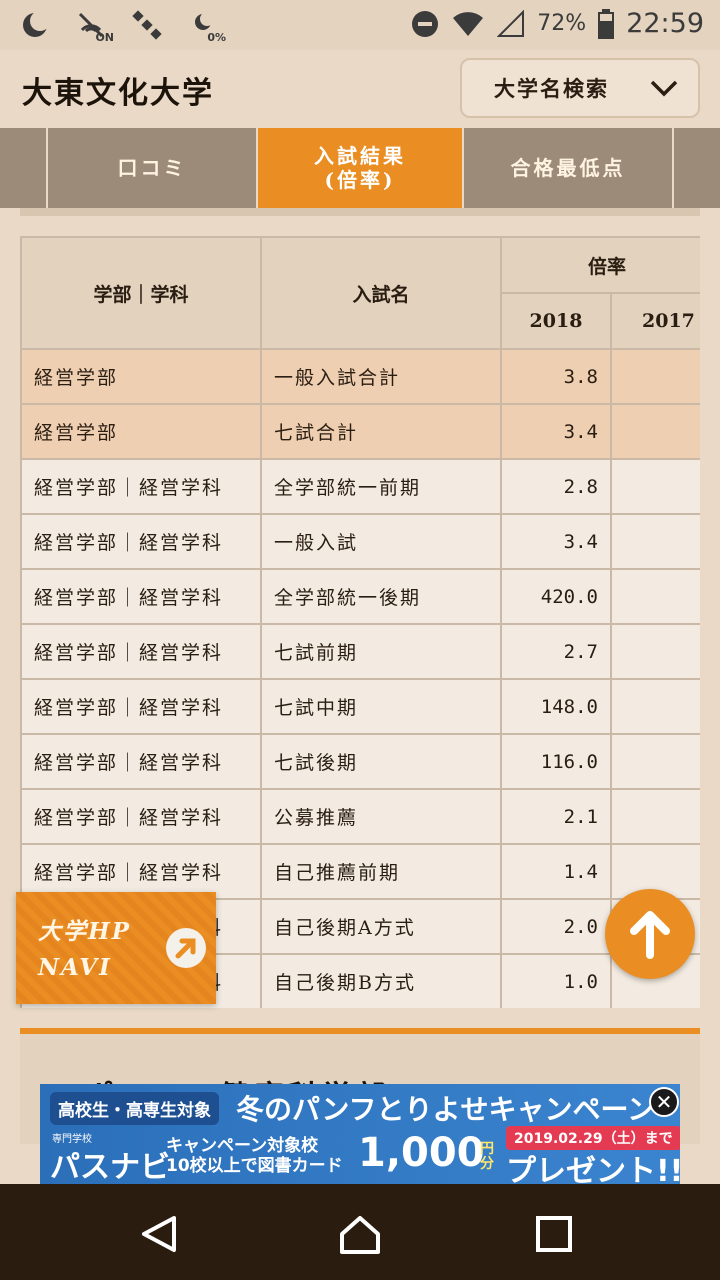  What do you see at coordinates (381, 376) in the screenshot?
I see `exam-name-cell: 一般入試合計` at bounding box center [381, 376].